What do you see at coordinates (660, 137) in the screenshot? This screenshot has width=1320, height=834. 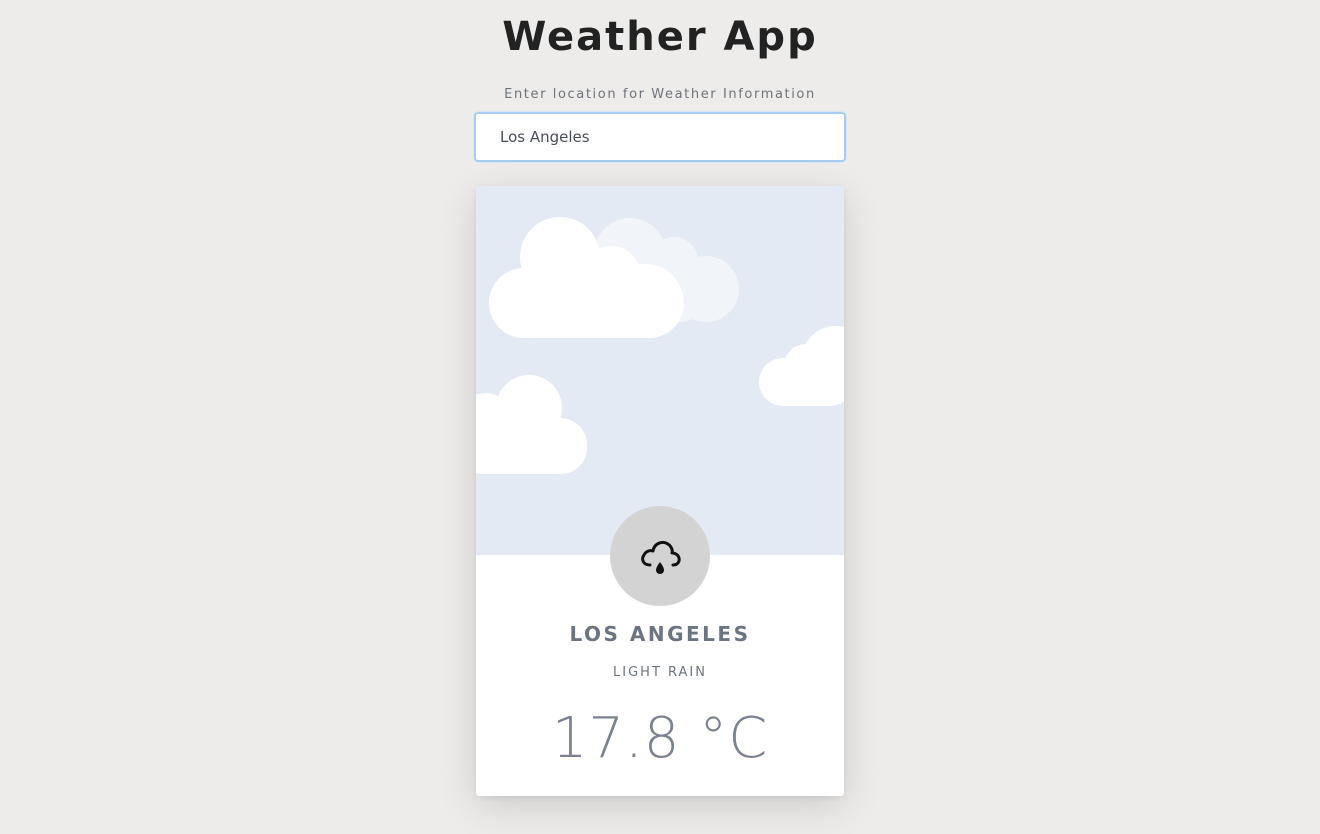 I see `location-search-input` at bounding box center [660, 137].